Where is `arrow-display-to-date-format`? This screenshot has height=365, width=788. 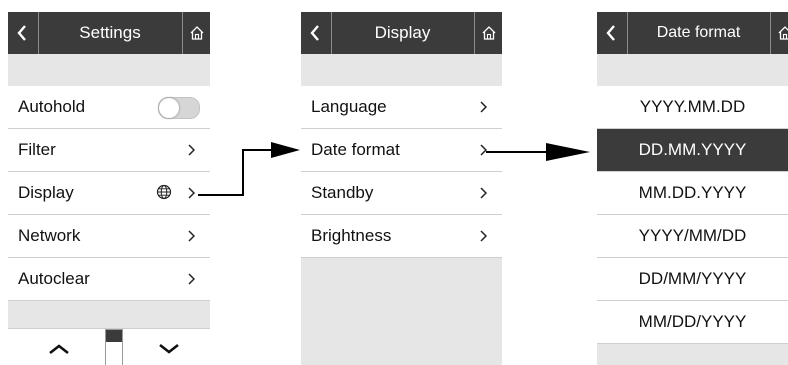 arrow-display-to-date-format is located at coordinates (235, 172).